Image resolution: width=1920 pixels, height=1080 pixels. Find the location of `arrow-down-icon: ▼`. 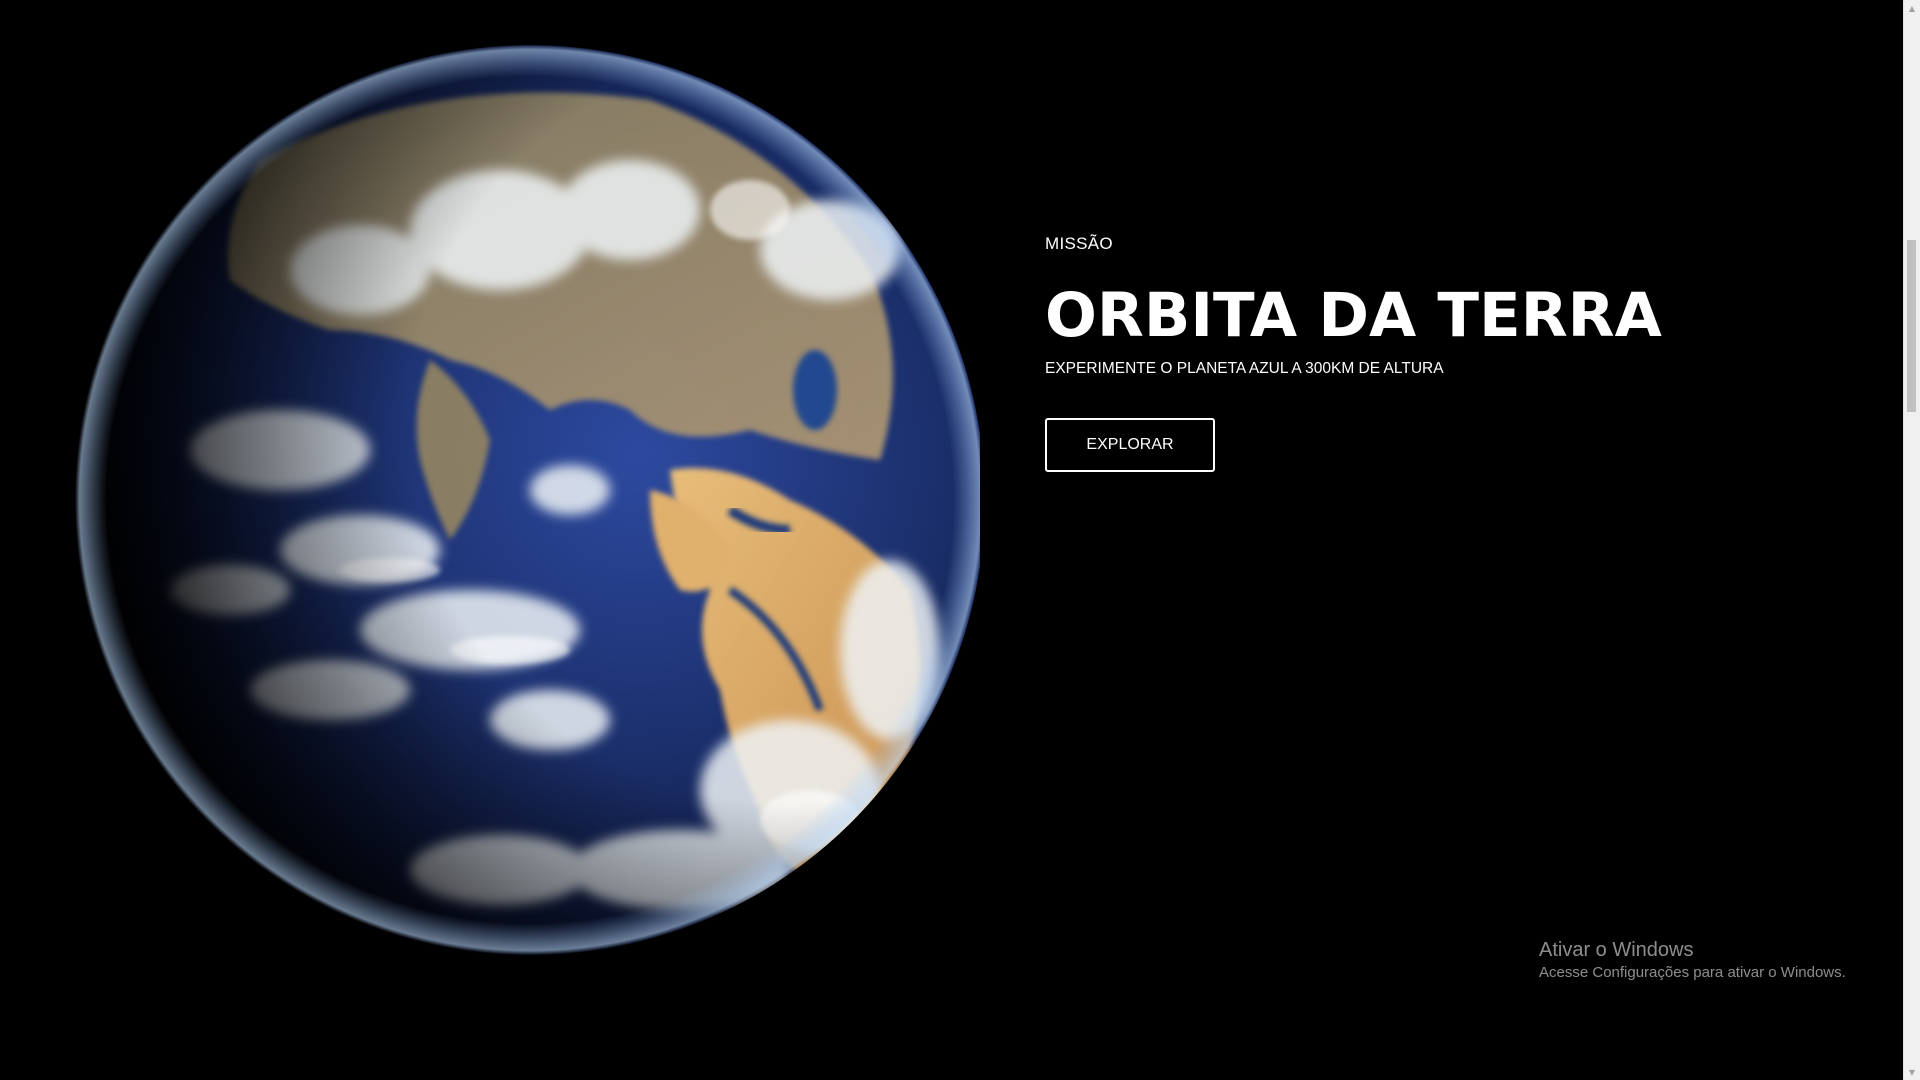

arrow-down-icon: ▼ is located at coordinates (1912, 1072).